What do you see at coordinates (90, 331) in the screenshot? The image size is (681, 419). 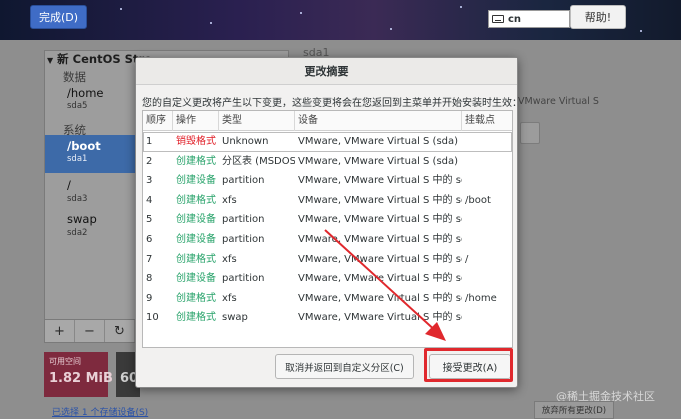 I see `remove-mount-point-button: −` at bounding box center [90, 331].